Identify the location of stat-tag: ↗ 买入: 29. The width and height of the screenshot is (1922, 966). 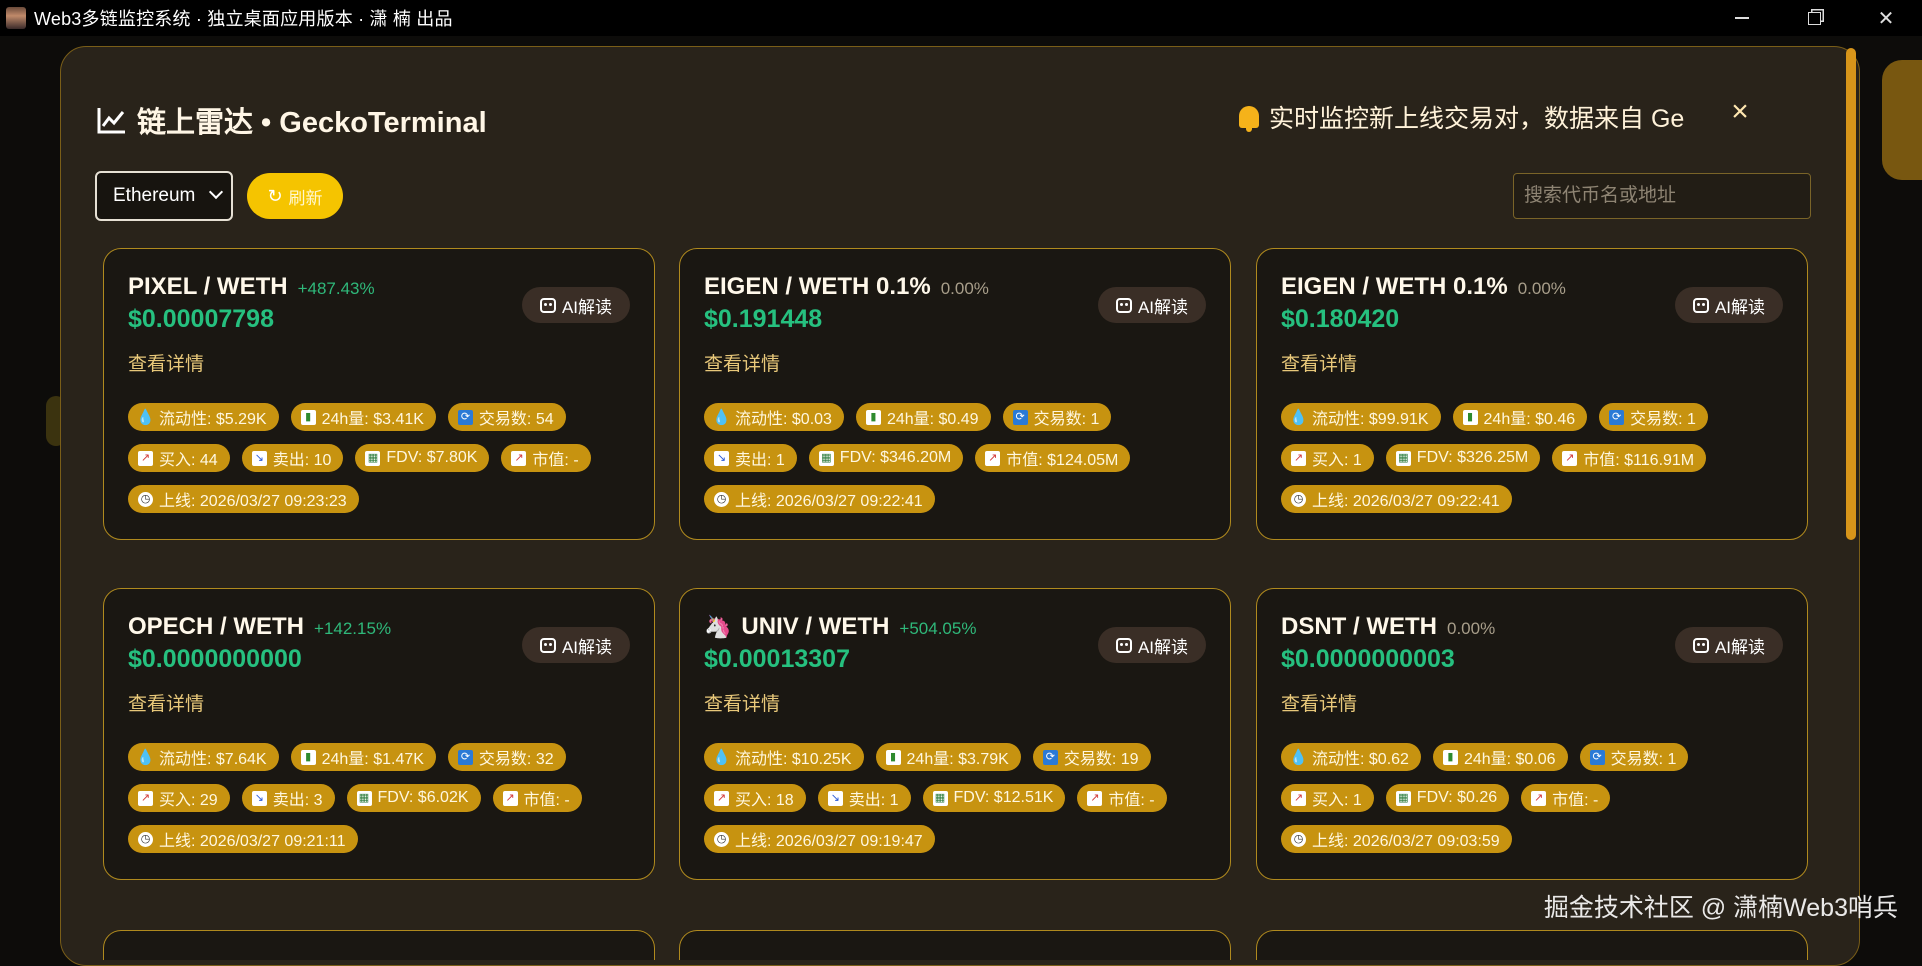
(179, 798).